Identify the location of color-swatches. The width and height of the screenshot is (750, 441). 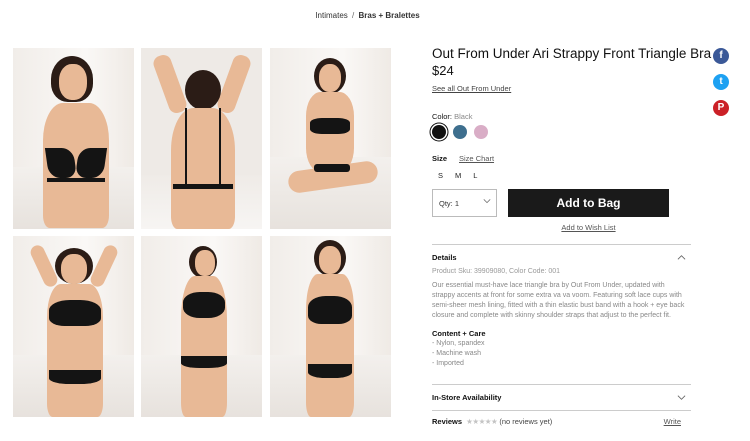
(562, 132).